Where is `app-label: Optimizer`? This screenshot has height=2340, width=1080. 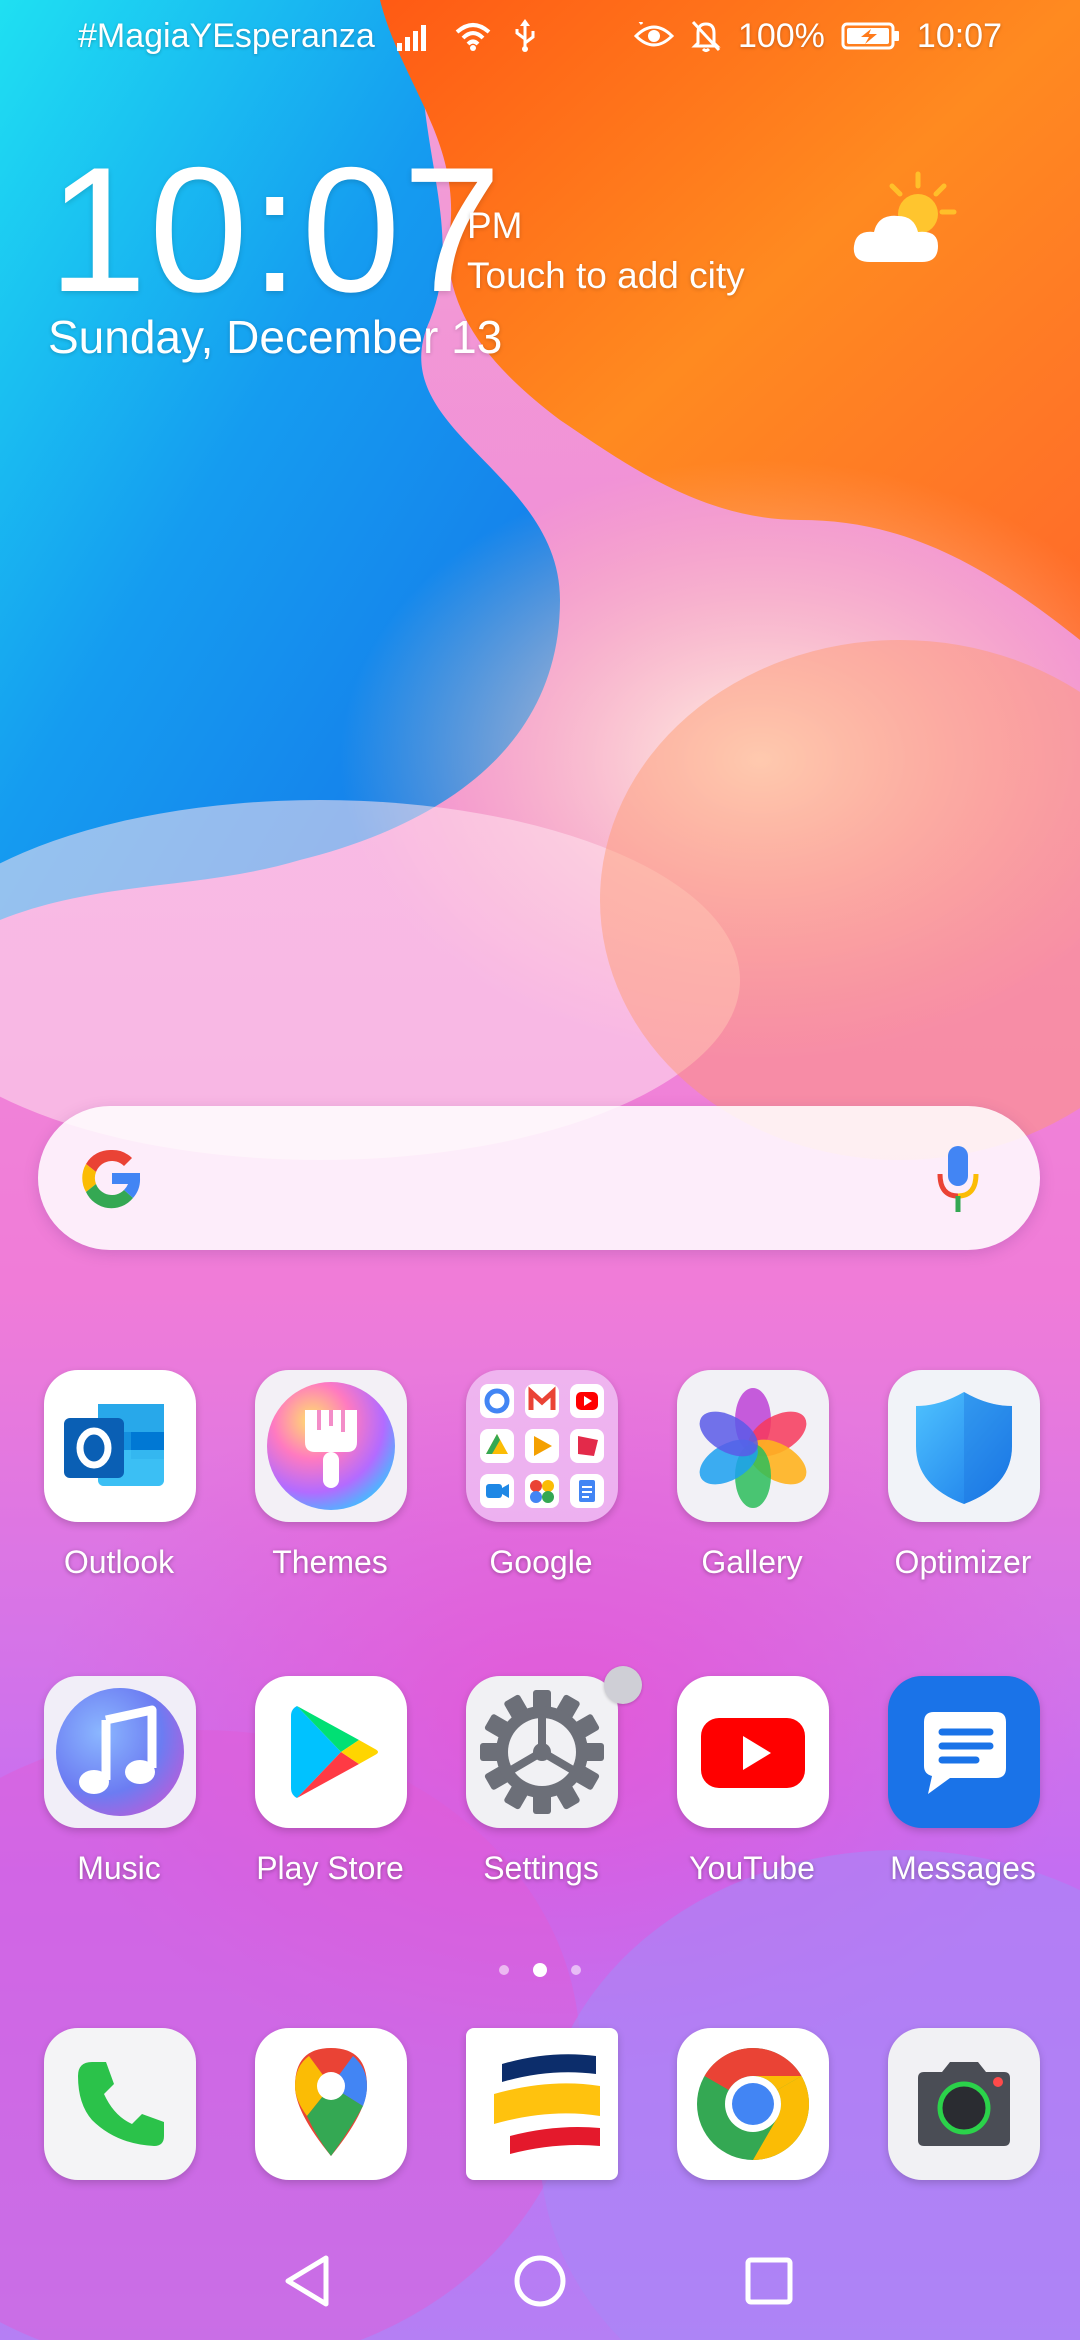
app-label: Optimizer is located at coordinates (963, 1562).